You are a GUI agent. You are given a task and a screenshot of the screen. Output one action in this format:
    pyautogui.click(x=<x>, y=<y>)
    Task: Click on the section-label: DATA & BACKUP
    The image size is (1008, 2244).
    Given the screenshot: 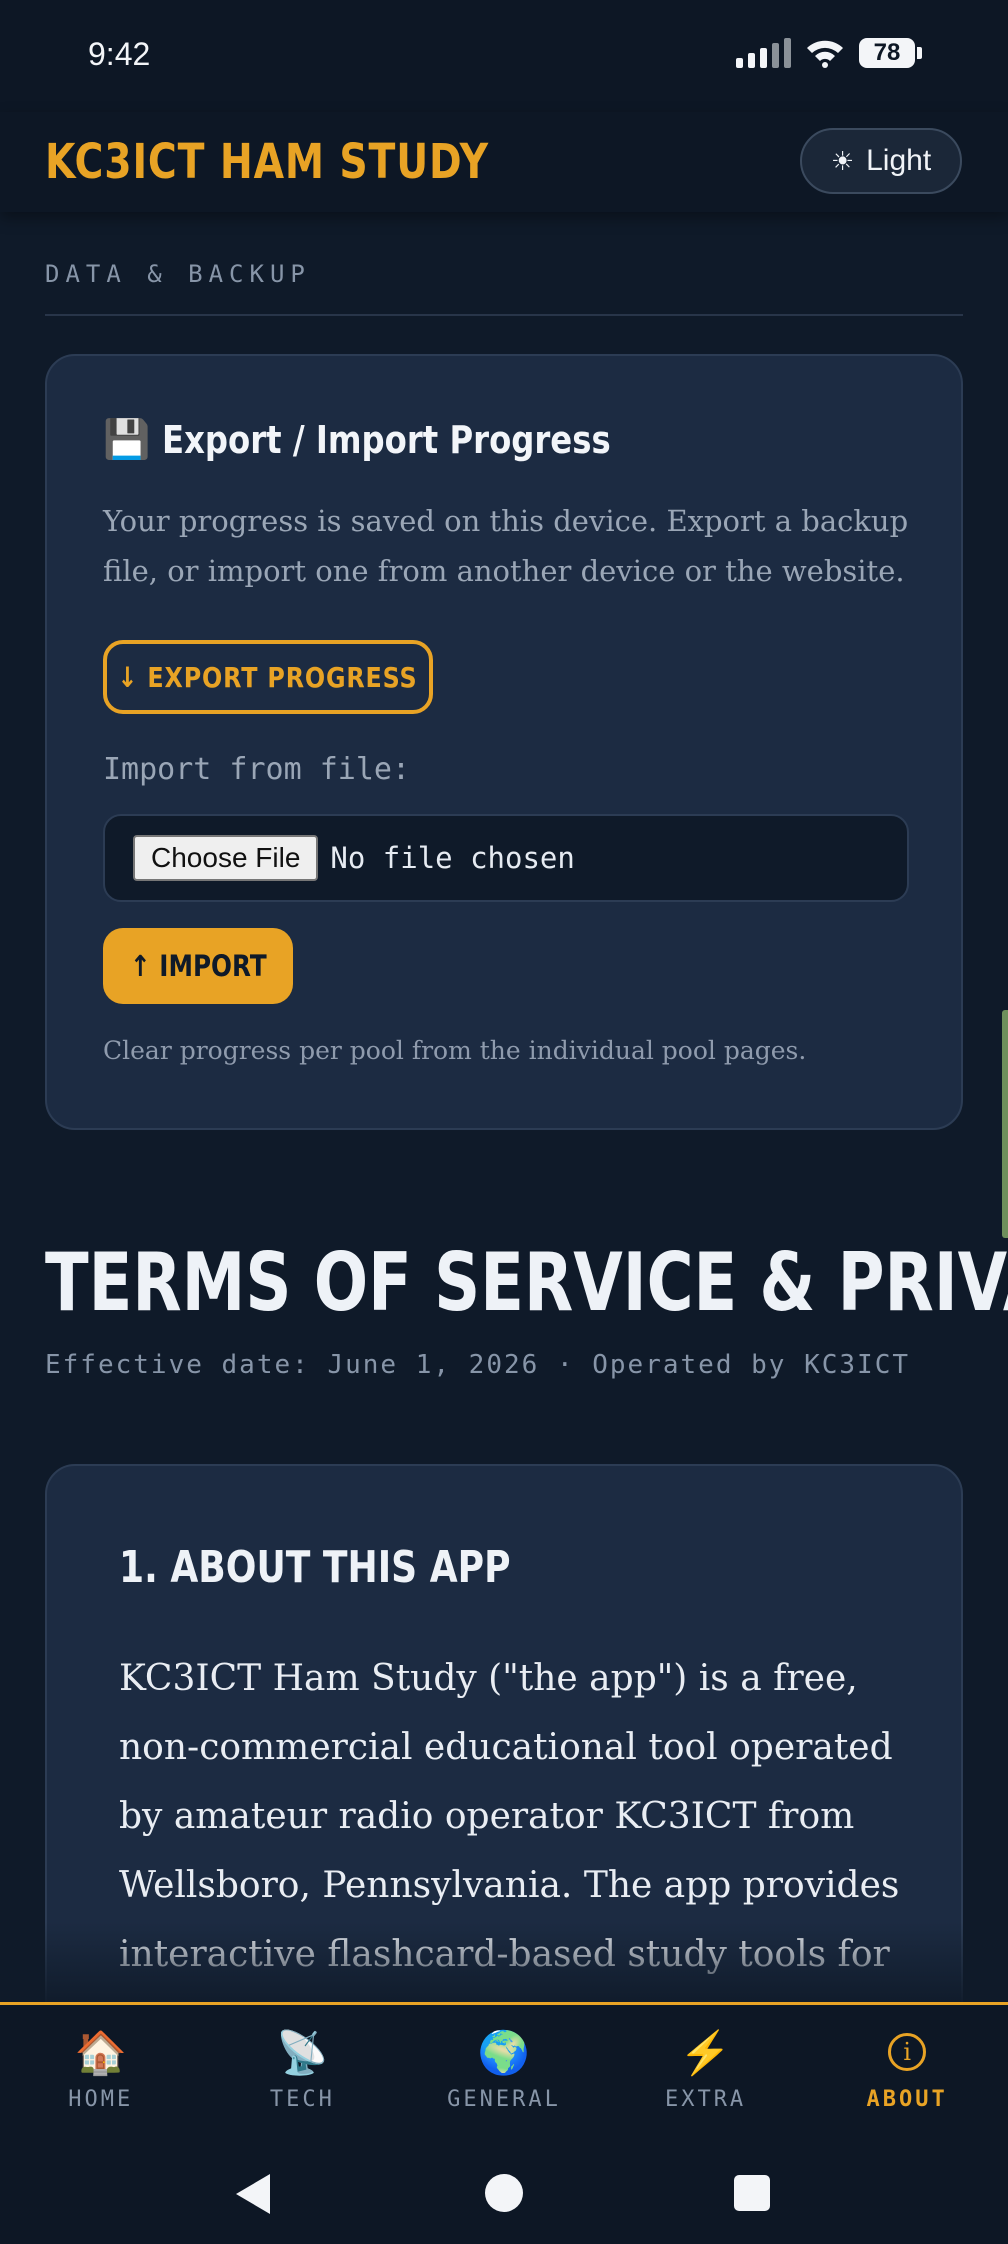 What is the action you would take?
    pyautogui.click(x=178, y=274)
    